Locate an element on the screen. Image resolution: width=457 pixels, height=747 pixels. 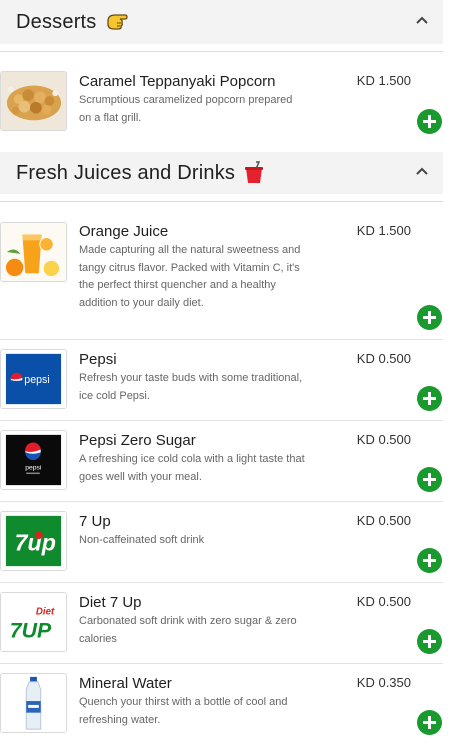
item-price: KD 0.350 is located at coordinates (383, 682).